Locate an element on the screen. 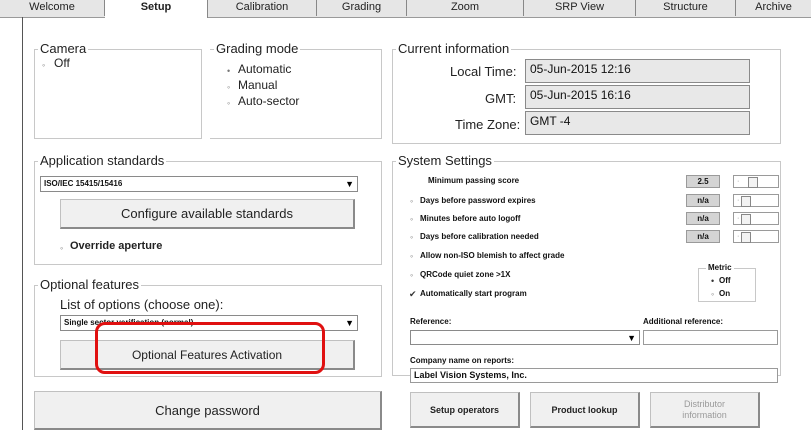 The height and width of the screenshot is (430, 811). tab-archive: Archive is located at coordinates (773, 8).